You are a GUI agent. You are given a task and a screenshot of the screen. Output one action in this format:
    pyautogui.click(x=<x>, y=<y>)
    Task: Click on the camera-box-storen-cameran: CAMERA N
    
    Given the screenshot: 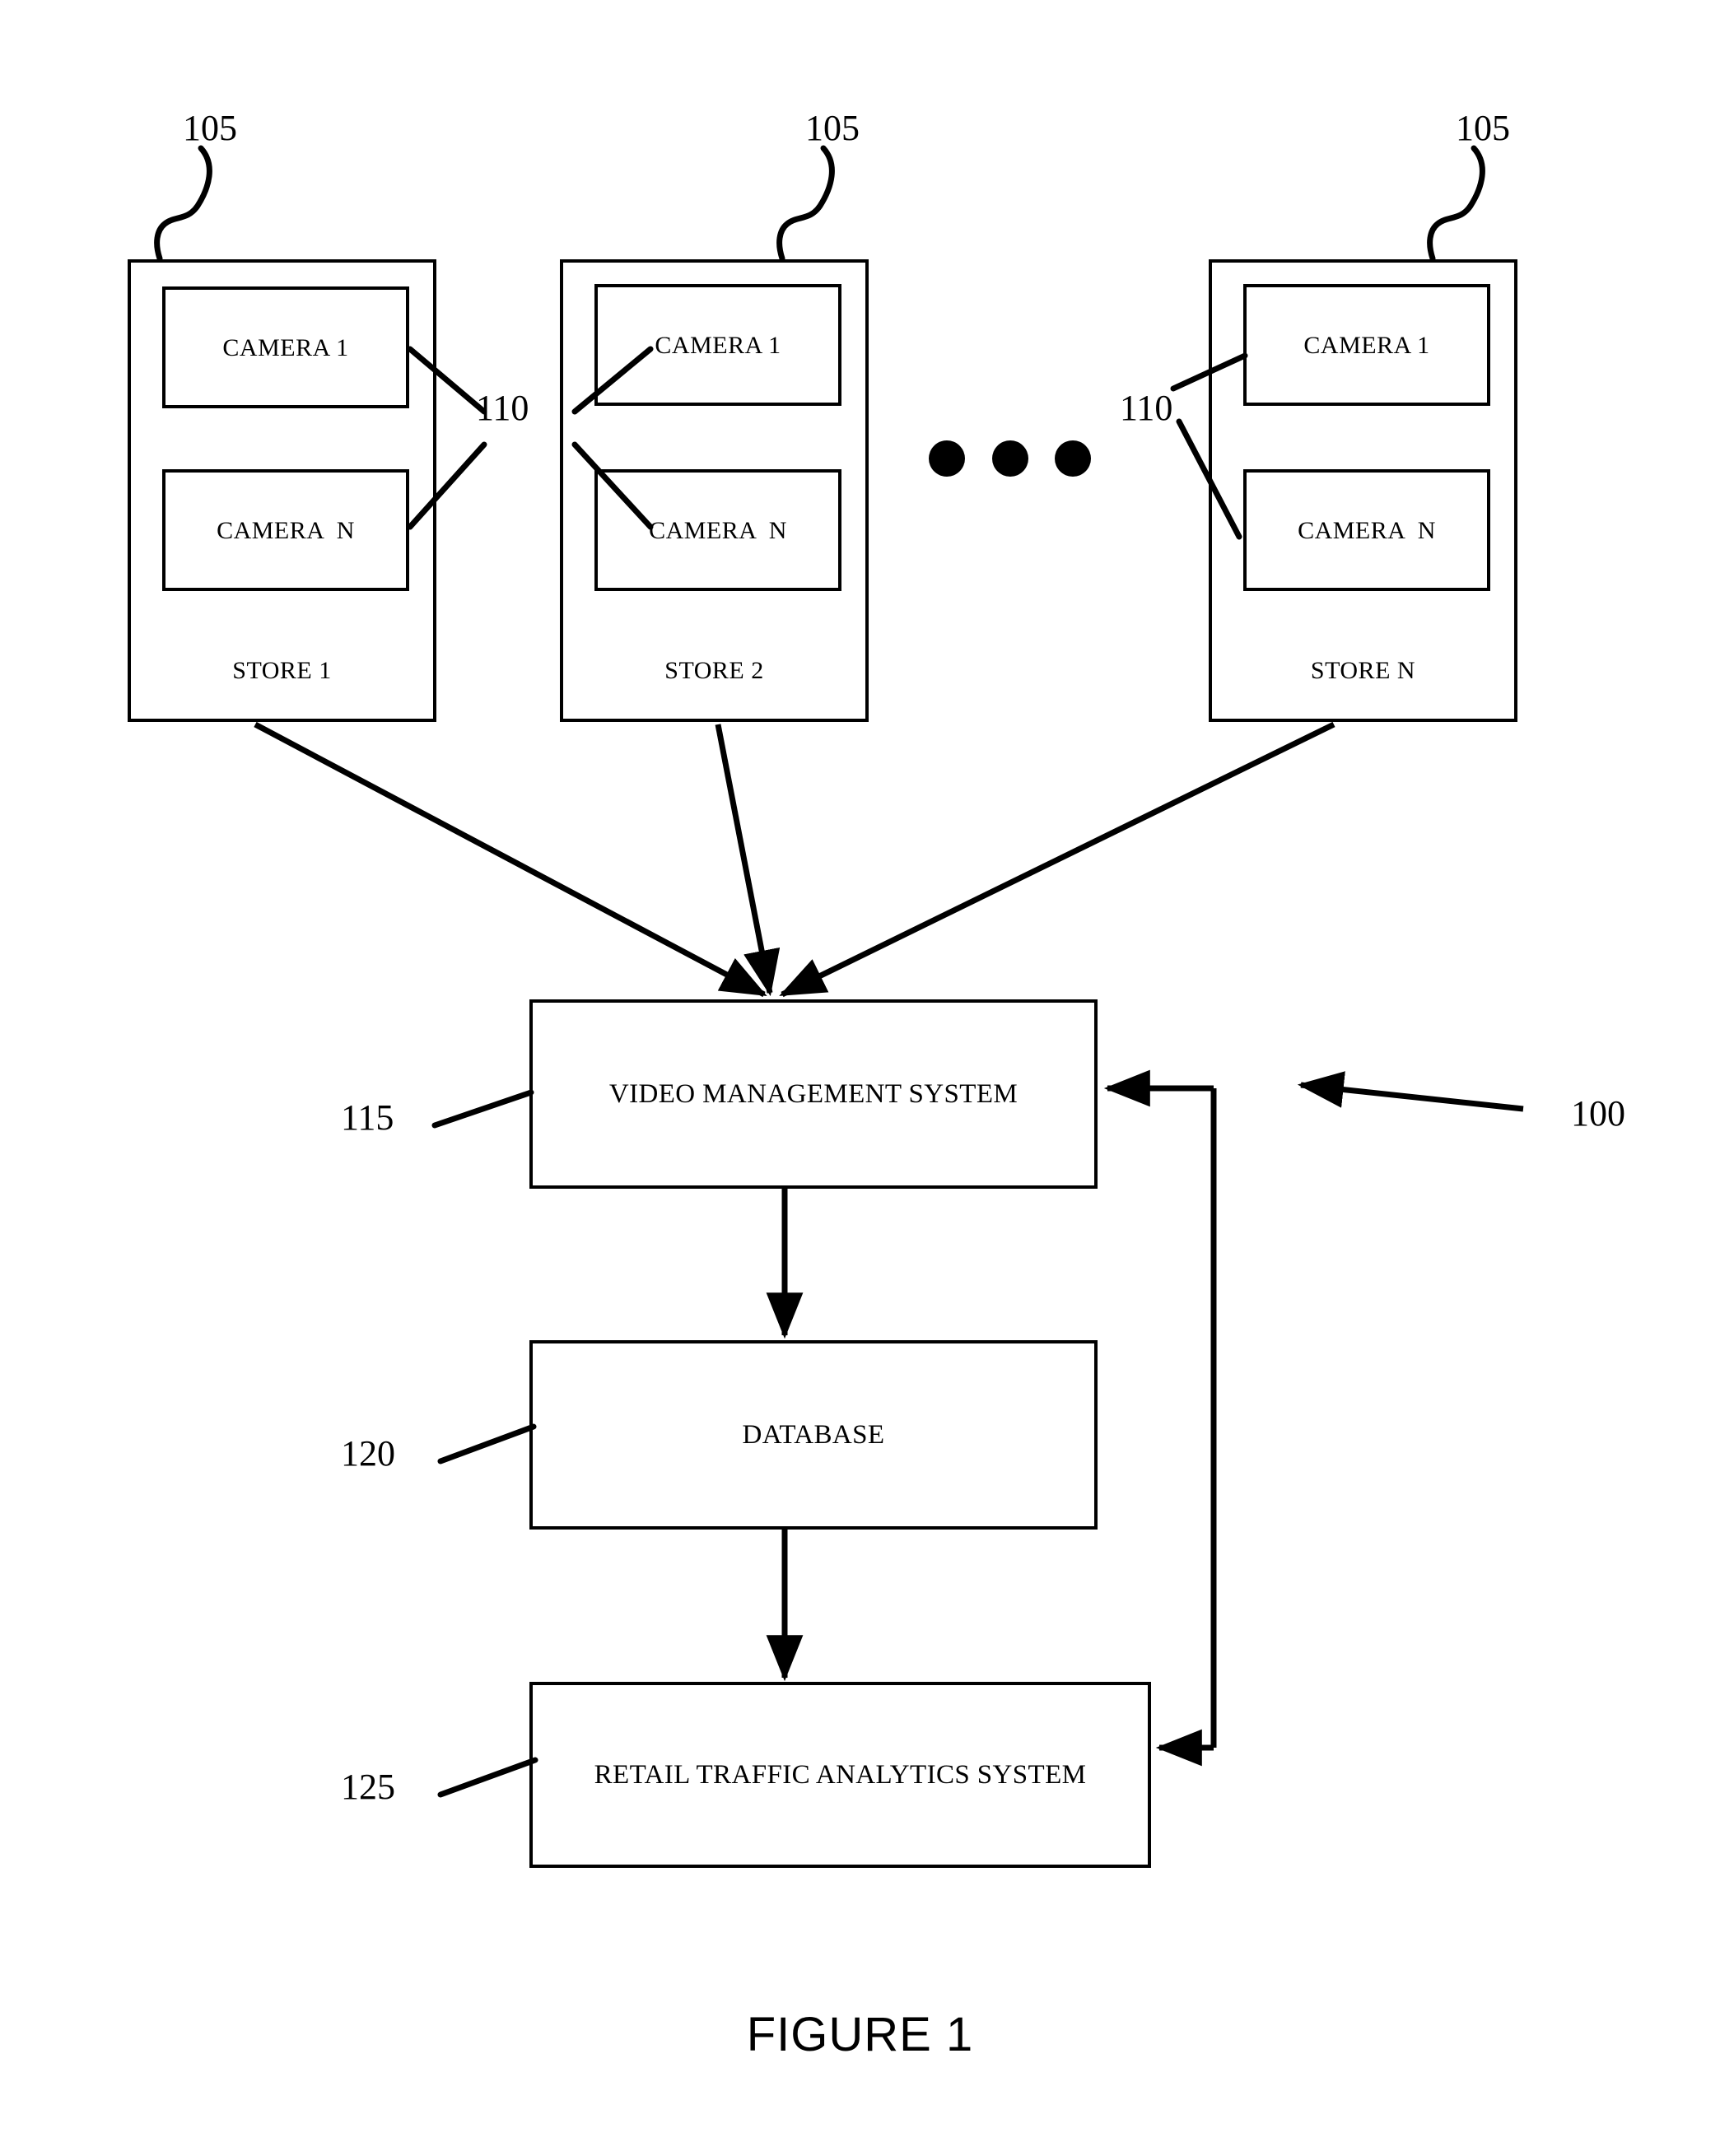 What is the action you would take?
    pyautogui.click(x=1366, y=530)
    